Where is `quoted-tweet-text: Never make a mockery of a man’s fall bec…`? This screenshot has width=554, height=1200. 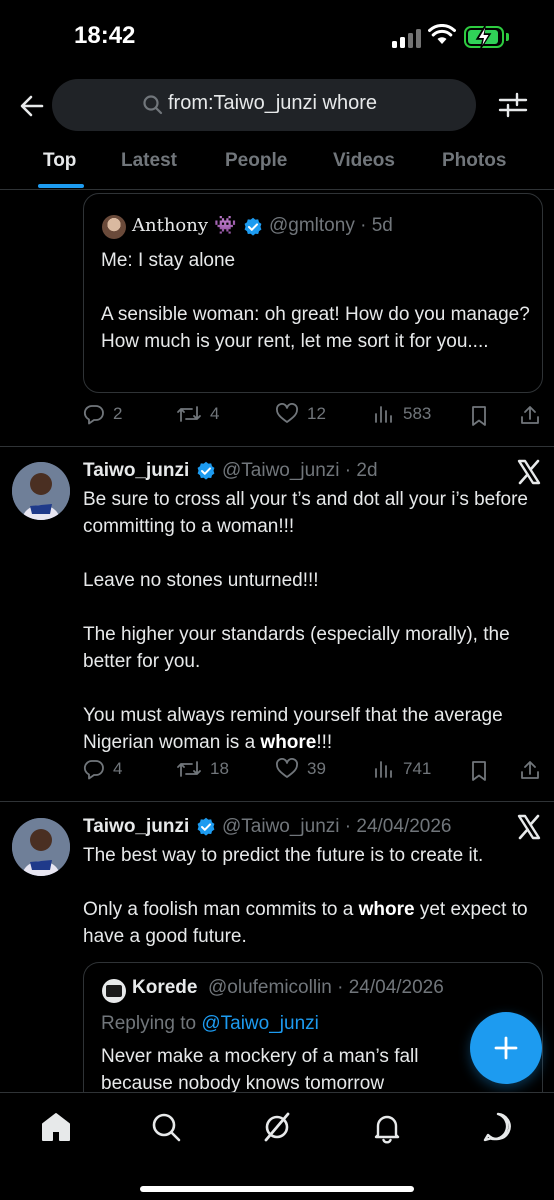 quoted-tweet-text: Never make a mockery of a man’s fall bec… is located at coordinates (260, 1070).